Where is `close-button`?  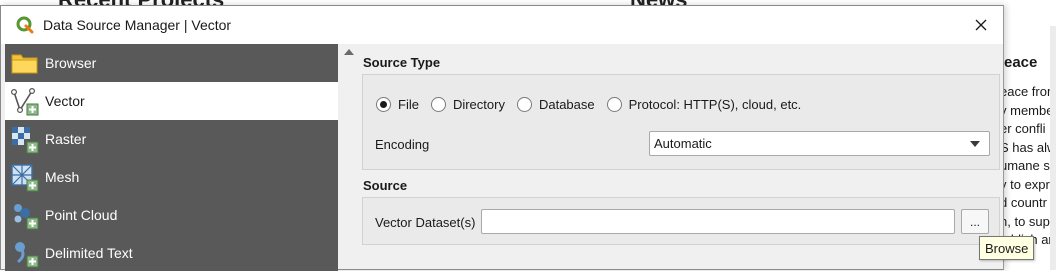 close-button is located at coordinates (981, 25).